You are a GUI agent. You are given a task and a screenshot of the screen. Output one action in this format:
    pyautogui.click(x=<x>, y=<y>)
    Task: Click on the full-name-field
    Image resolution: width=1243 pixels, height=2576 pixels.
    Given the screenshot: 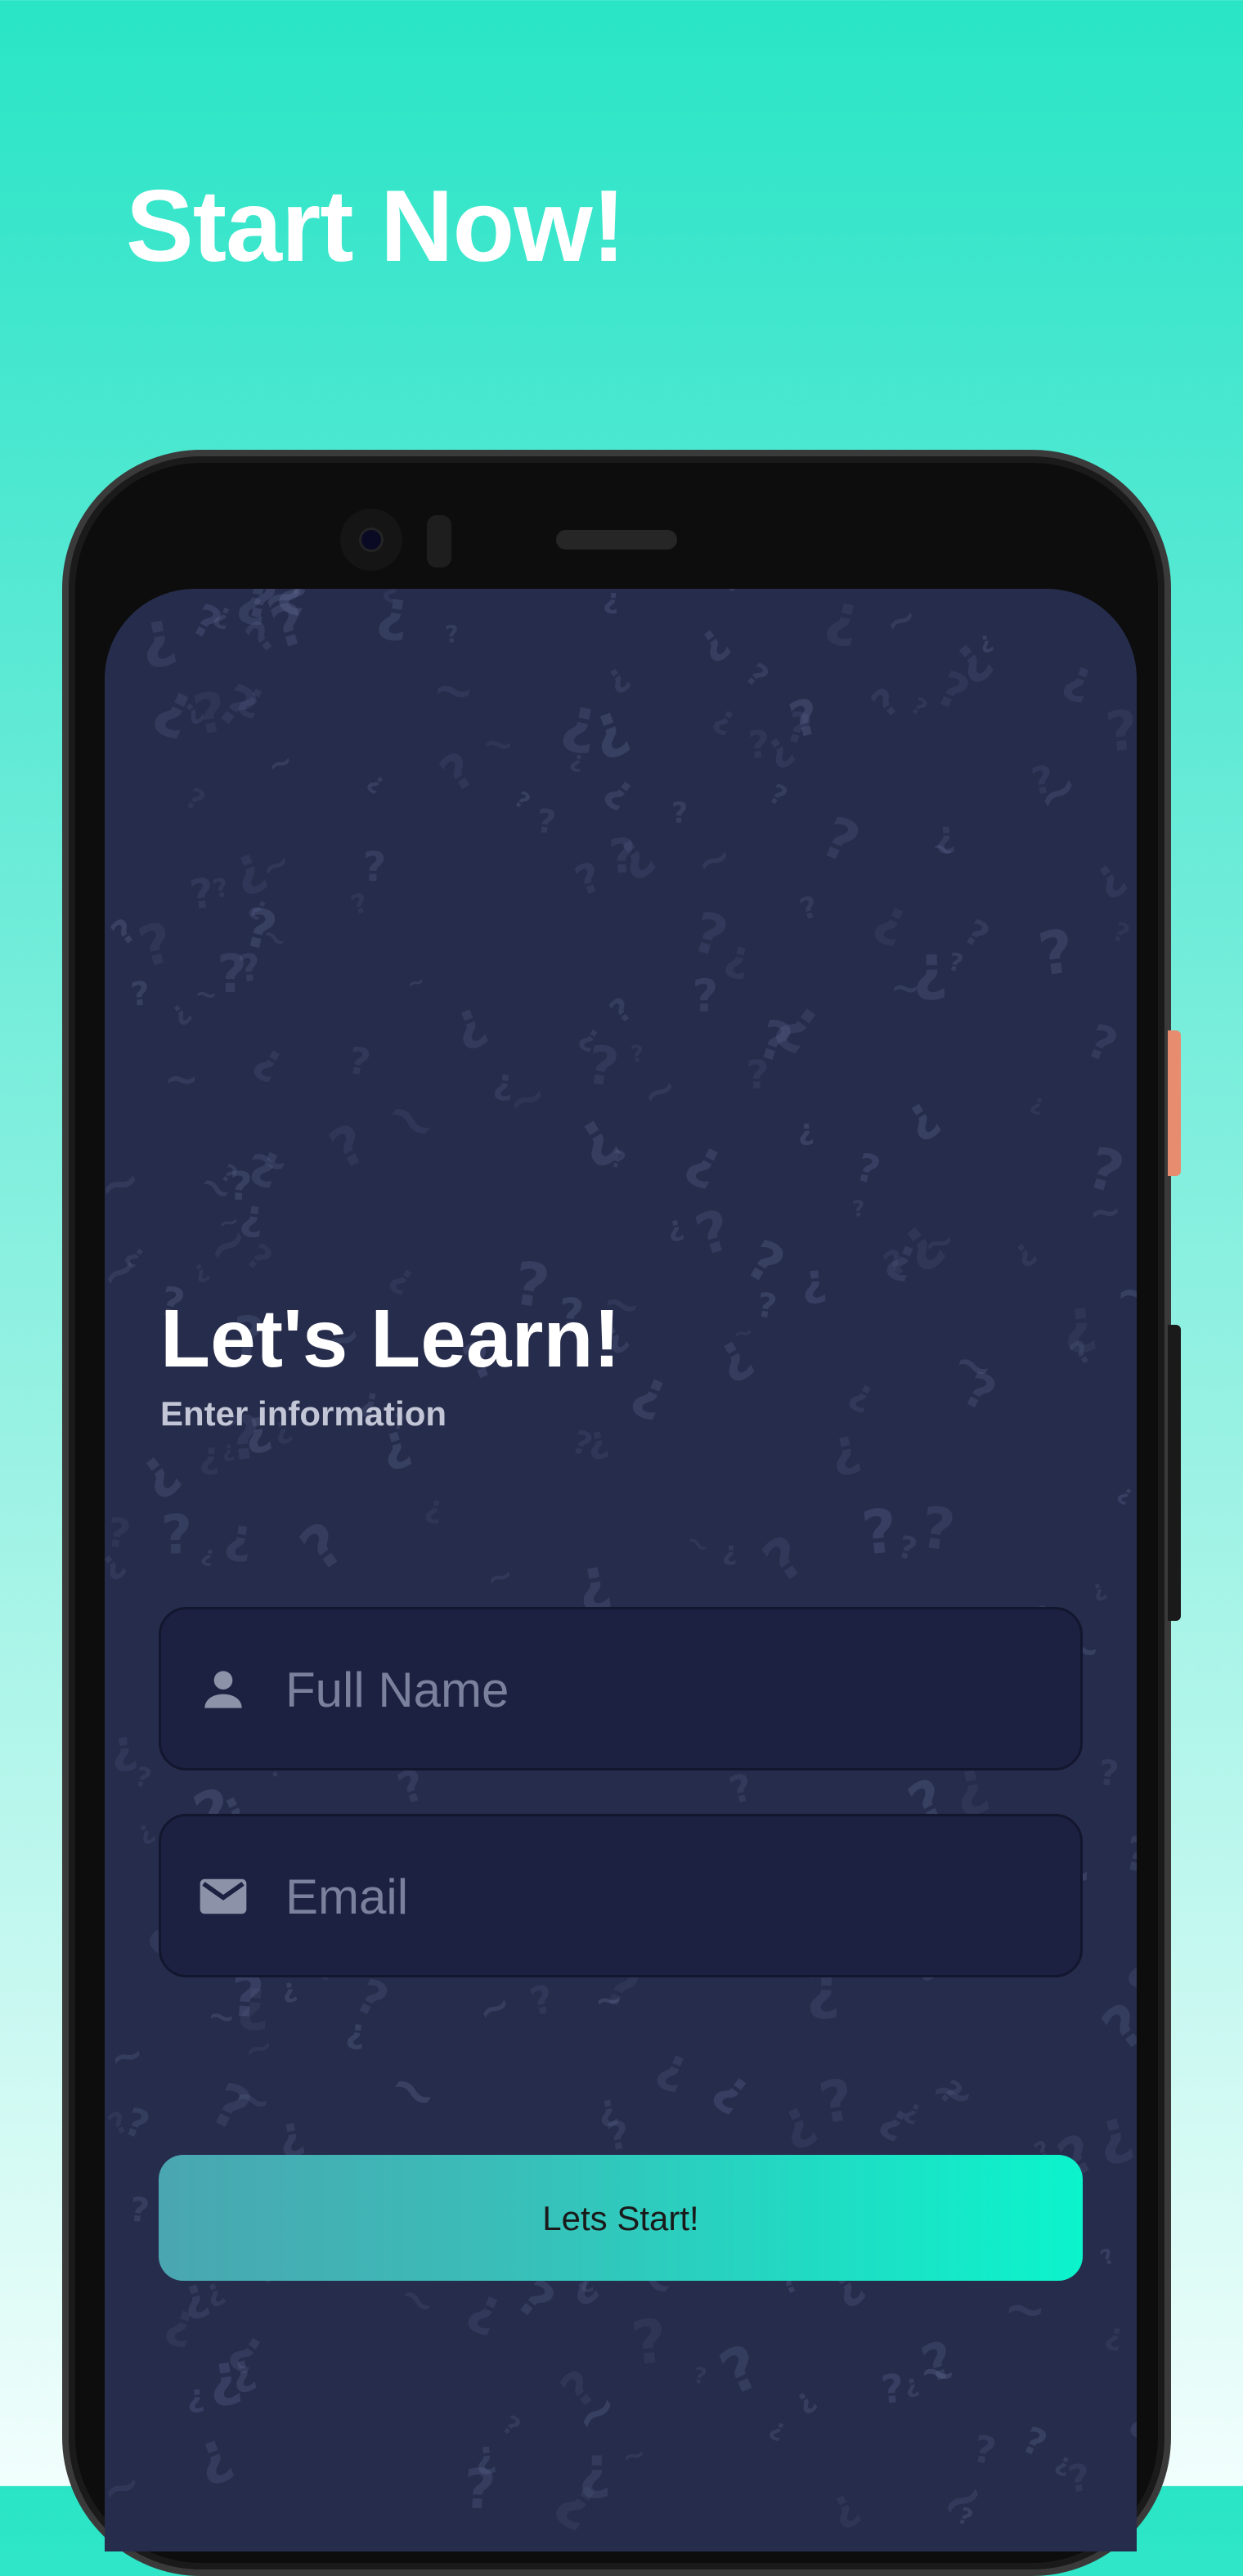 What is the action you would take?
    pyautogui.click(x=621, y=1689)
    